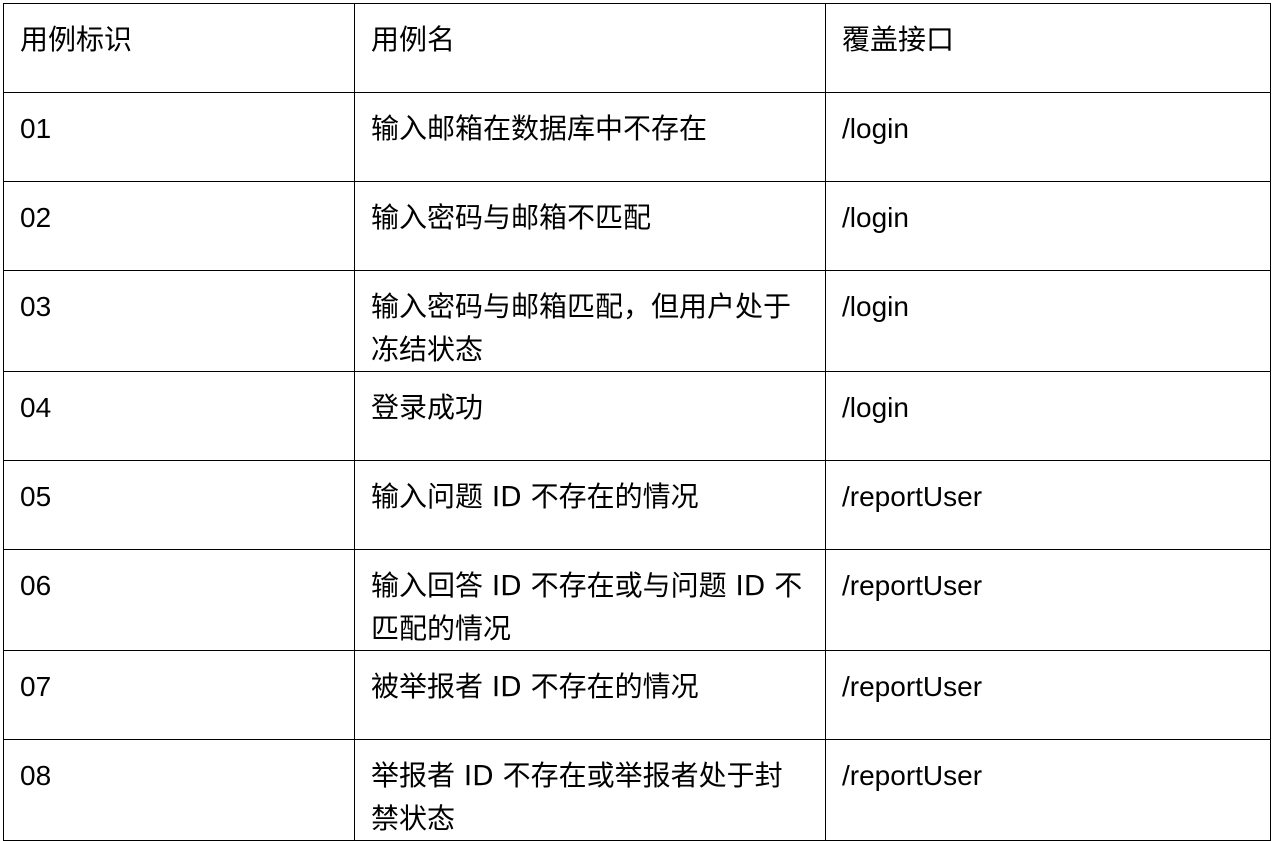 Image resolution: width=1273 pixels, height=841 pixels. I want to click on case-id-cell: 07, so click(179, 695).